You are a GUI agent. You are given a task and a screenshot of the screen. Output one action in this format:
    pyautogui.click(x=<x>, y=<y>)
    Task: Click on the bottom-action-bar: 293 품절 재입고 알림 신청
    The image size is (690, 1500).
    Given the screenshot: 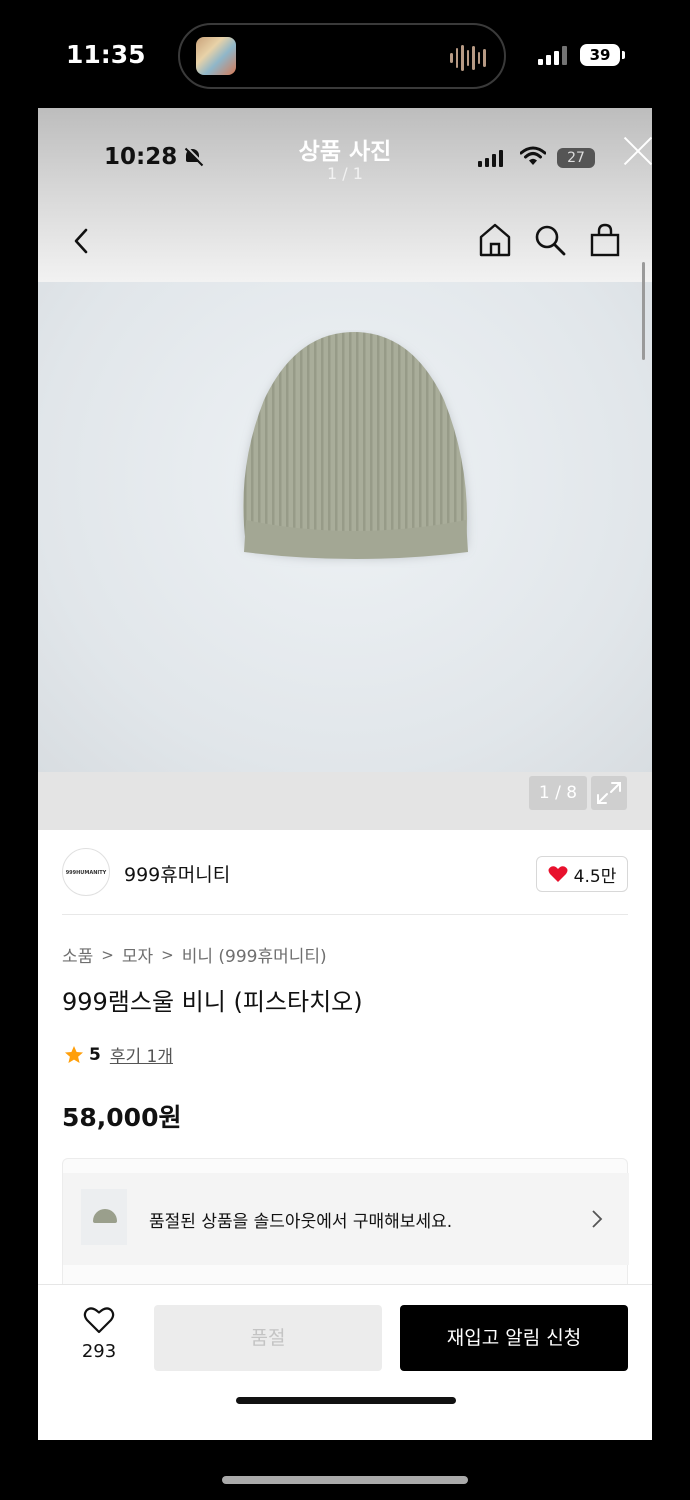 What is the action you would take?
    pyautogui.click(x=345, y=1362)
    